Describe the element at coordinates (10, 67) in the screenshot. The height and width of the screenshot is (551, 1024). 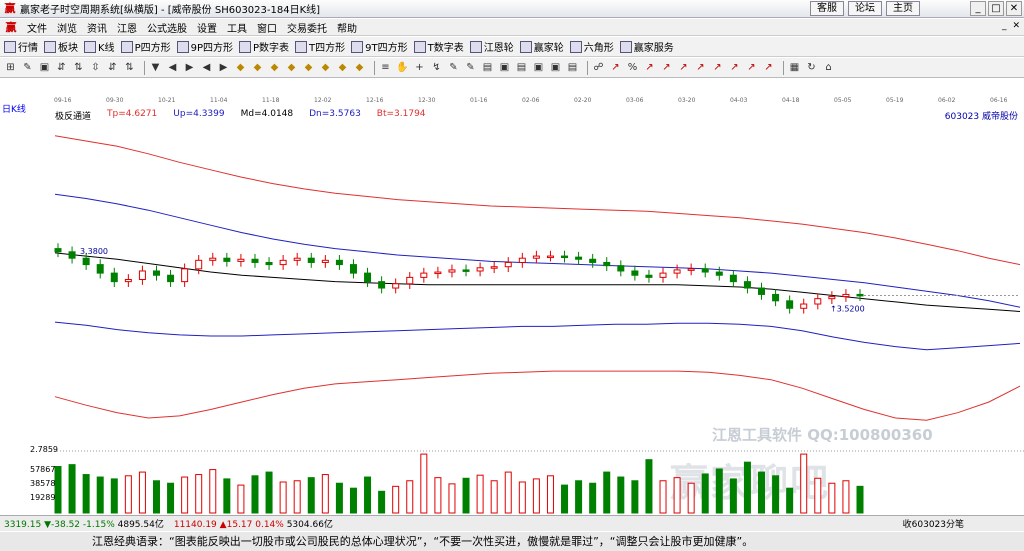
I see `tool-icon: ⊞` at that location.